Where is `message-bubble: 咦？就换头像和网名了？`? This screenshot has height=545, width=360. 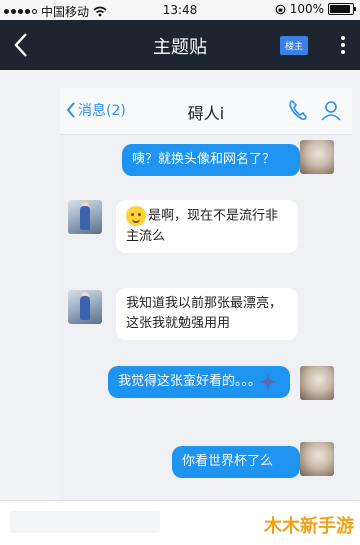
message-bubble: 咦？就换头像和网名了？ is located at coordinates (211, 160).